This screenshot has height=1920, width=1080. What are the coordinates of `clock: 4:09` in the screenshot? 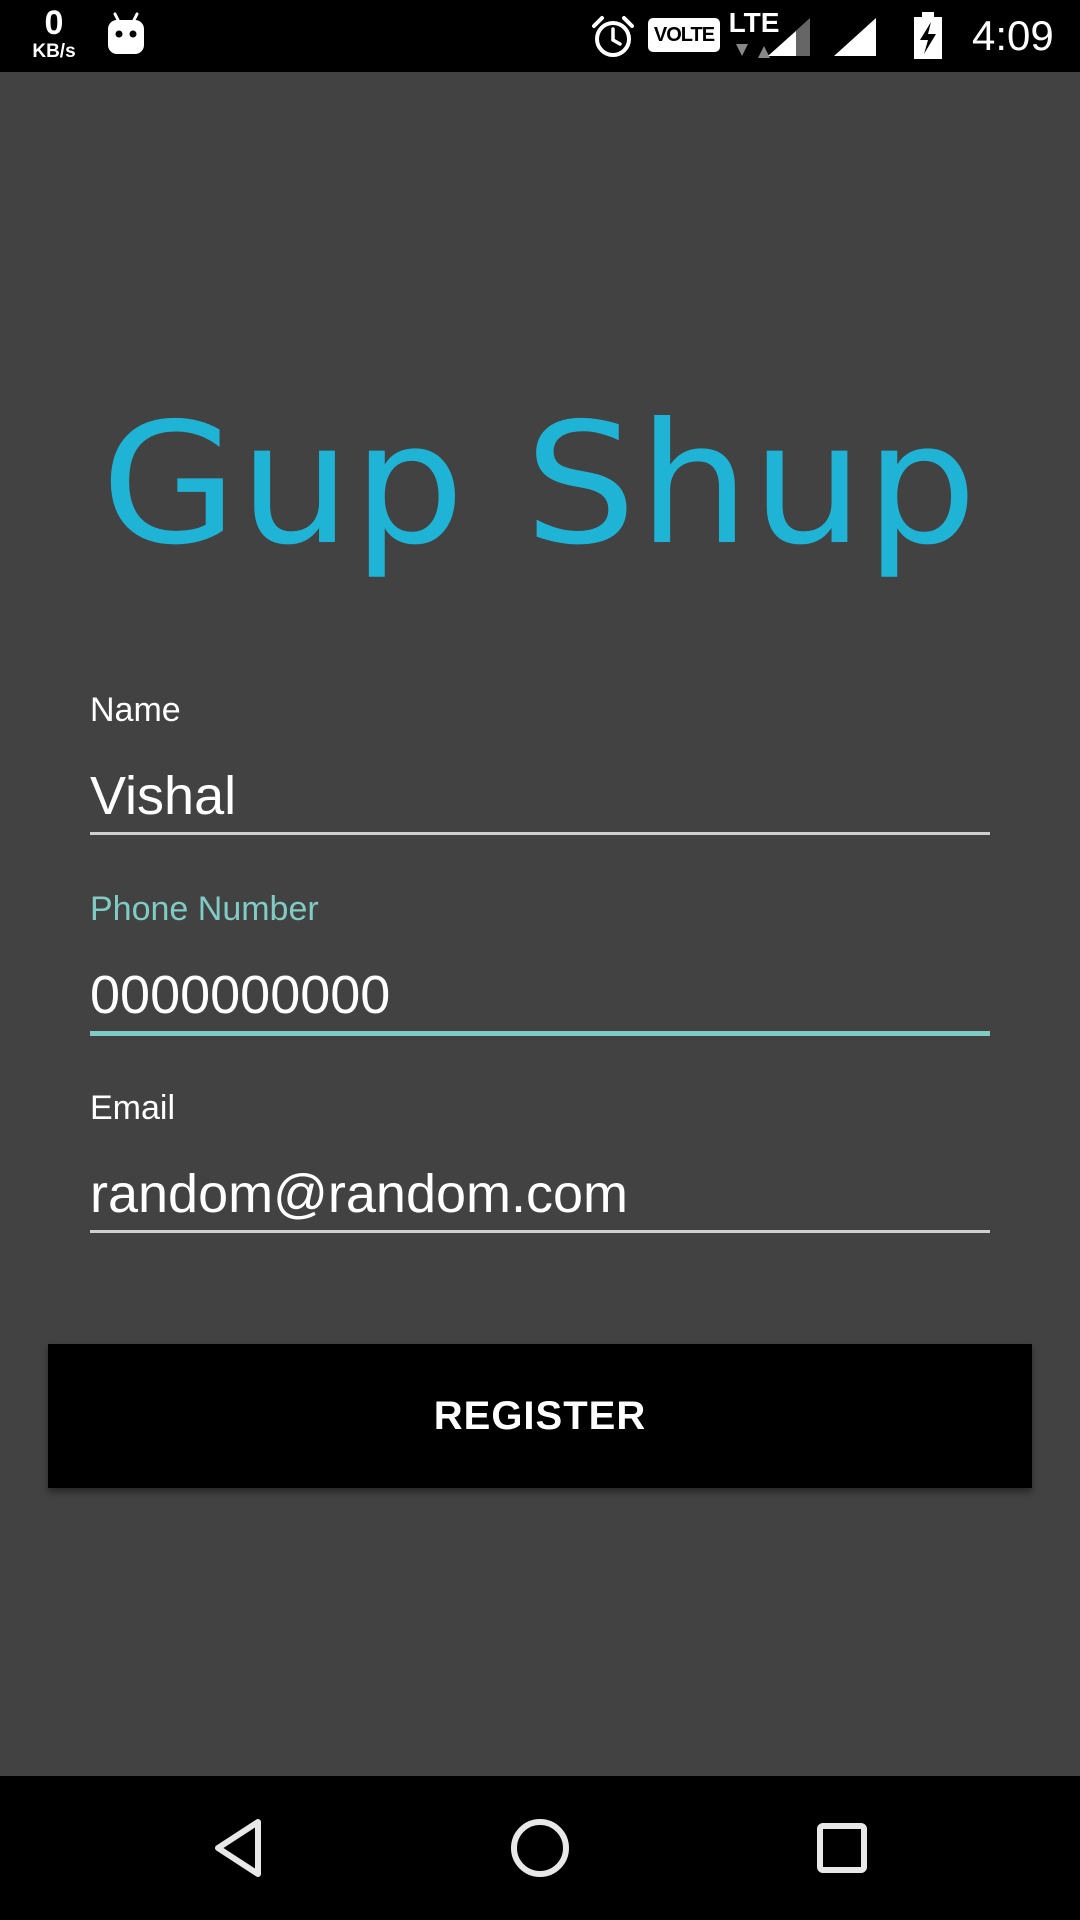 It's located at (1013, 35).